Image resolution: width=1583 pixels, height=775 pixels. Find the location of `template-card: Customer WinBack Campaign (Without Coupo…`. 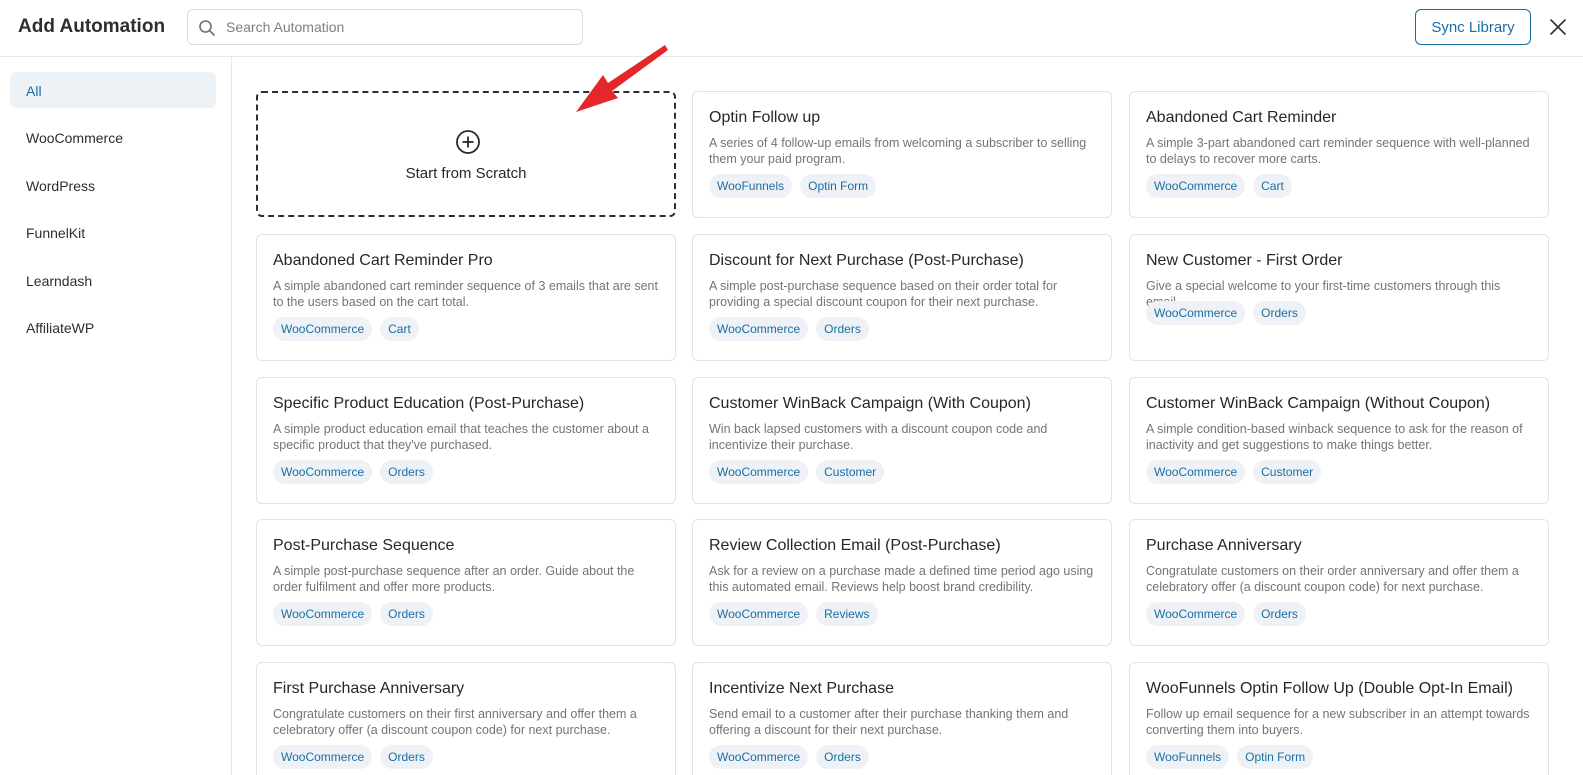

template-card: Customer WinBack Campaign (Without Coupo… is located at coordinates (1339, 440).